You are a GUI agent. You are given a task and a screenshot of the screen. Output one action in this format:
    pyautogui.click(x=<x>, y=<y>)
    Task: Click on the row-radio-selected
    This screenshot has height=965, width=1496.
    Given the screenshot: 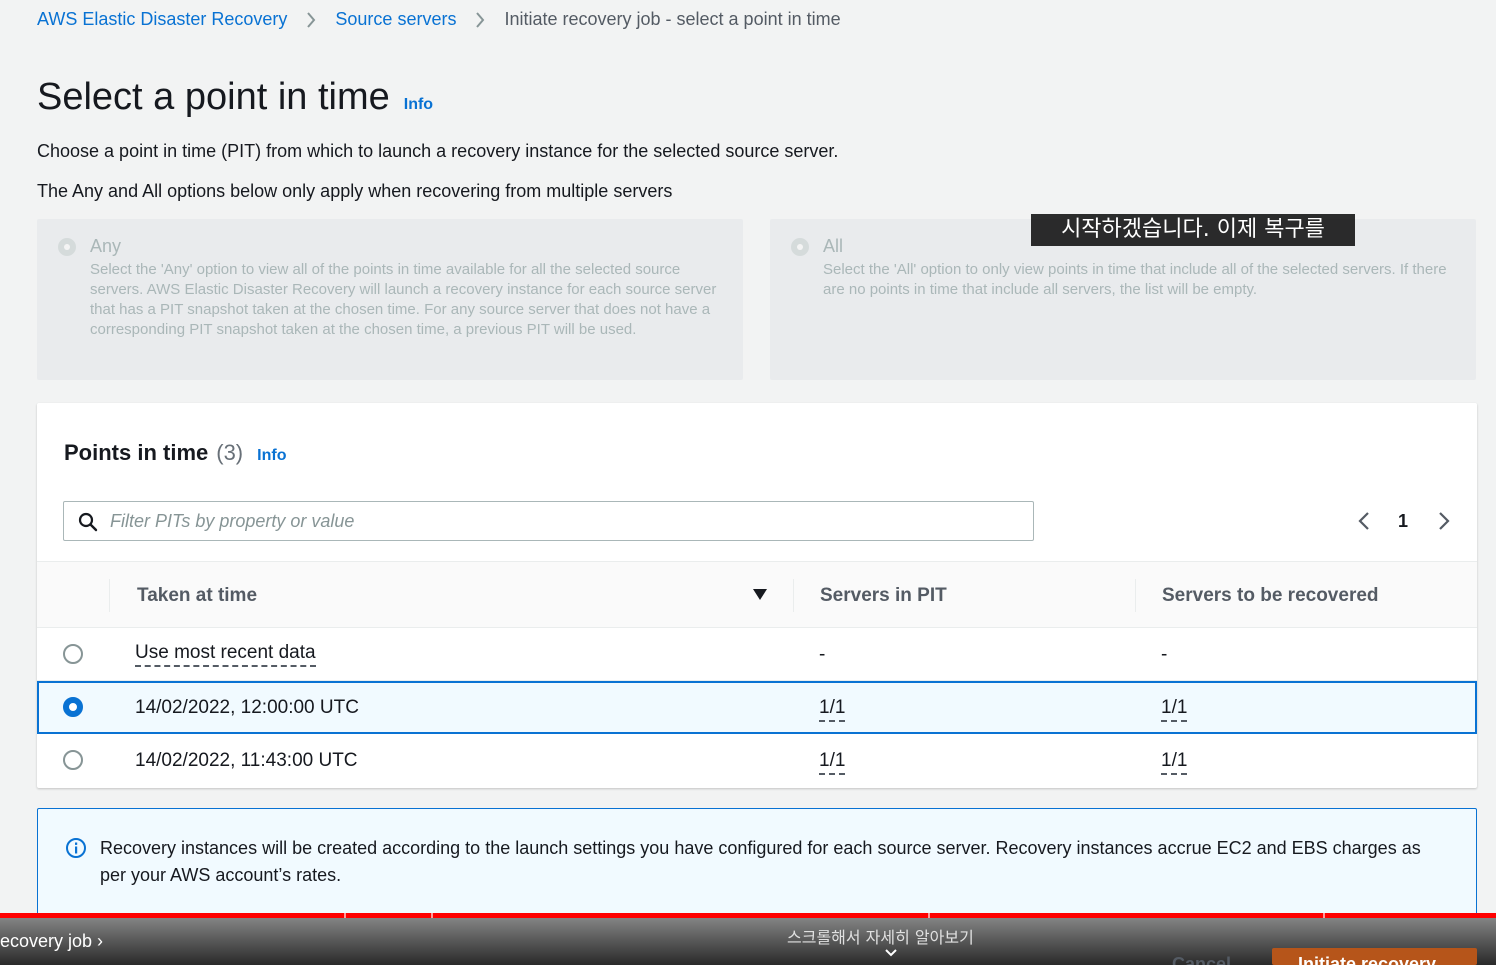 What is the action you would take?
    pyautogui.click(x=73, y=707)
    